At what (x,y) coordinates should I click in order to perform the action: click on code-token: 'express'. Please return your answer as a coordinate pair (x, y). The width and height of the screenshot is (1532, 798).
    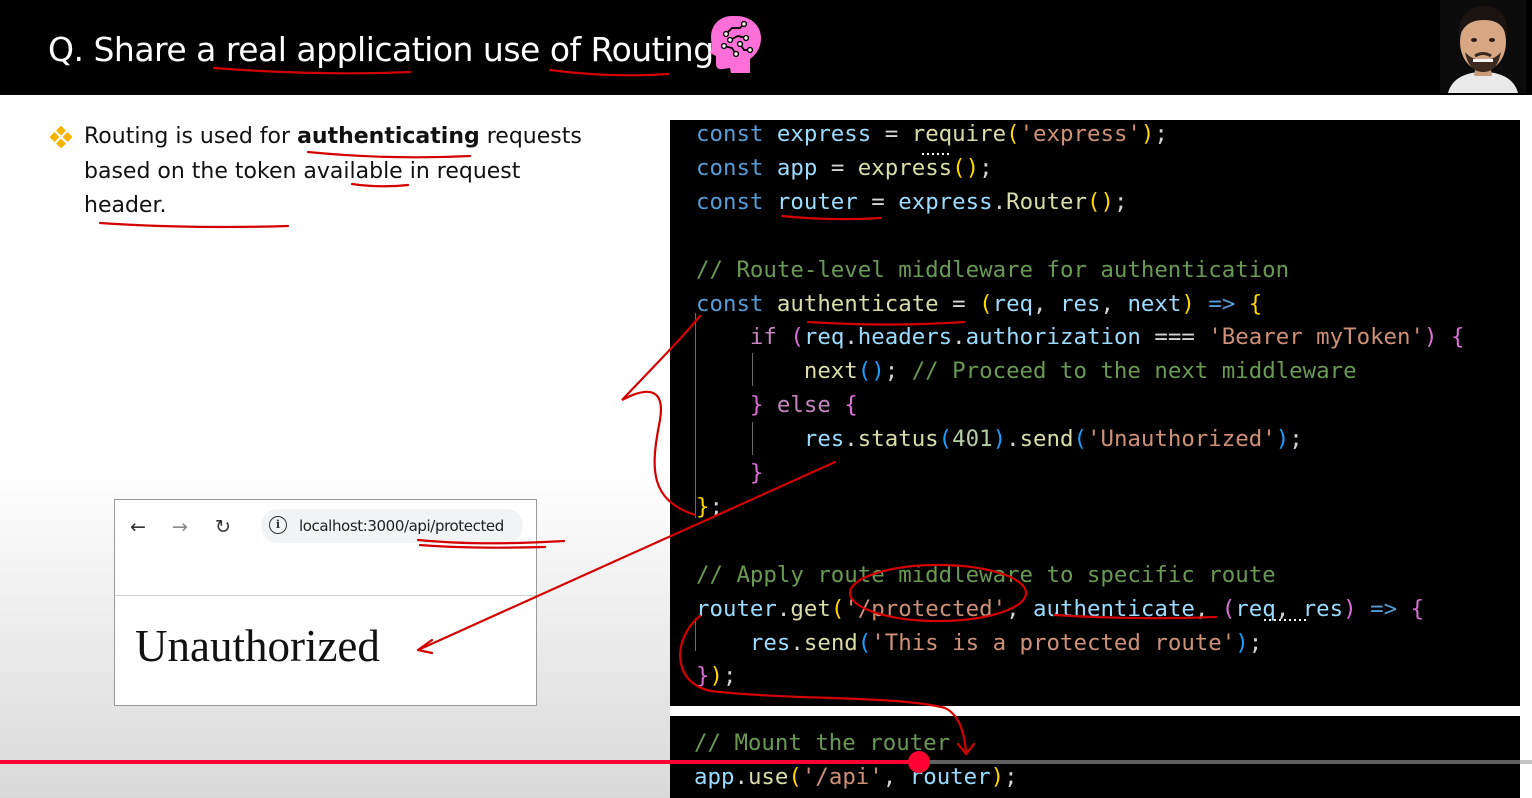
    Looking at the image, I should click on (1080, 134).